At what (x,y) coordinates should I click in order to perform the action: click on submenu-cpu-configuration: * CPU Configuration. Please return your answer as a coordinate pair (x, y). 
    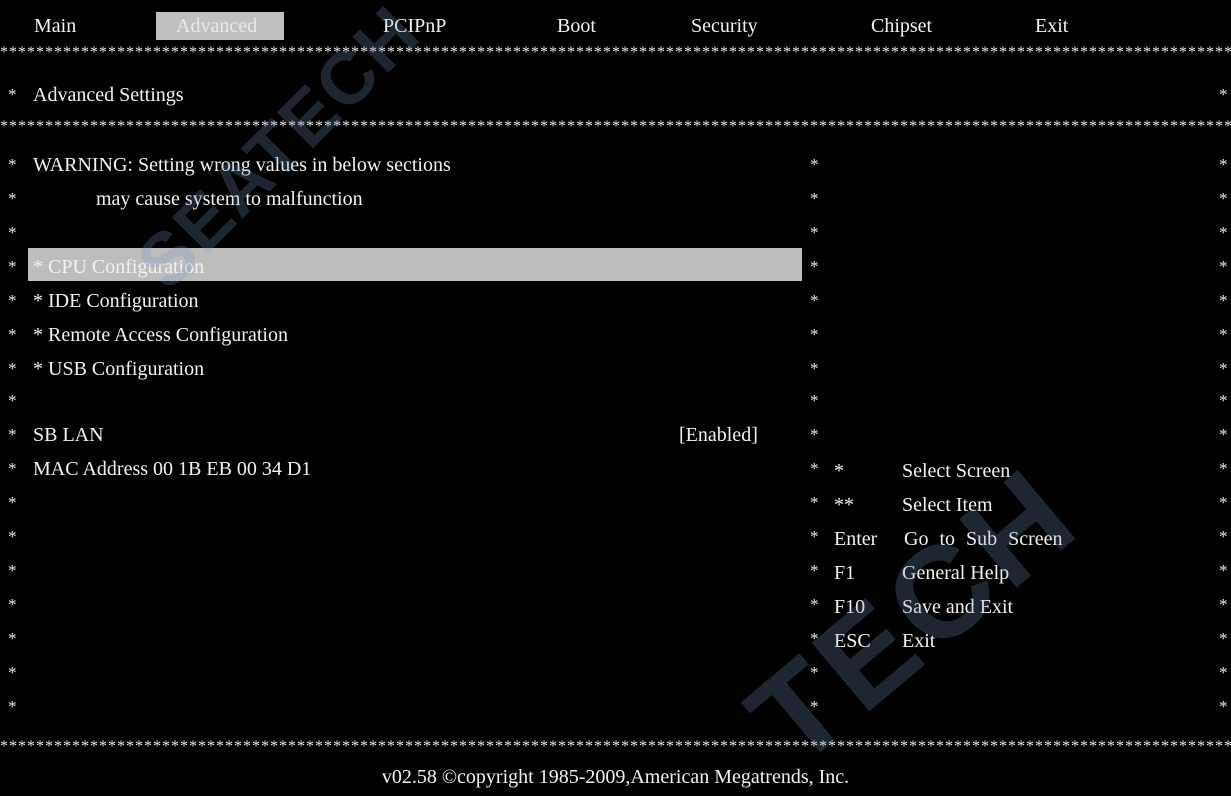
    Looking at the image, I should click on (118, 267).